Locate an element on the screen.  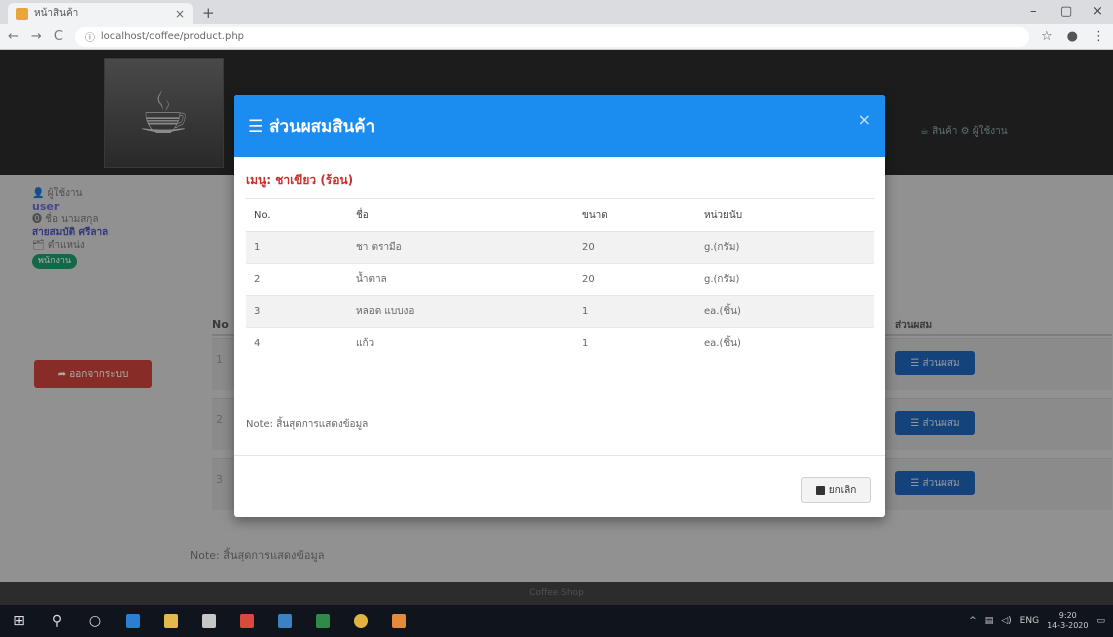
col-header-no: No. is located at coordinates (297, 215).